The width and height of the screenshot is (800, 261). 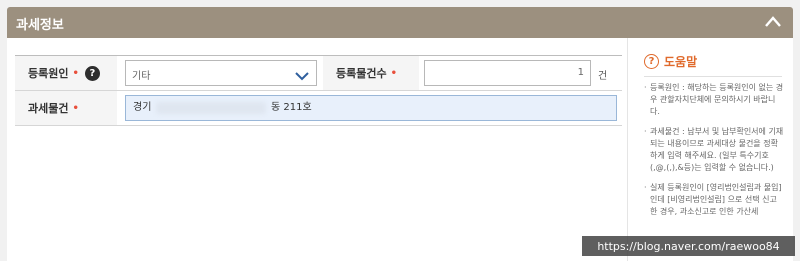 I want to click on section-header: 과세정보, so click(x=400, y=22).